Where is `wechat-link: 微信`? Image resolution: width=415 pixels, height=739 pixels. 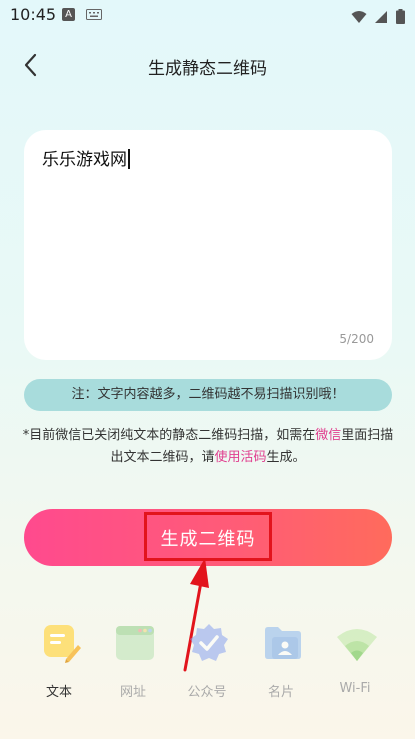 wechat-link: 微信 is located at coordinates (328, 435).